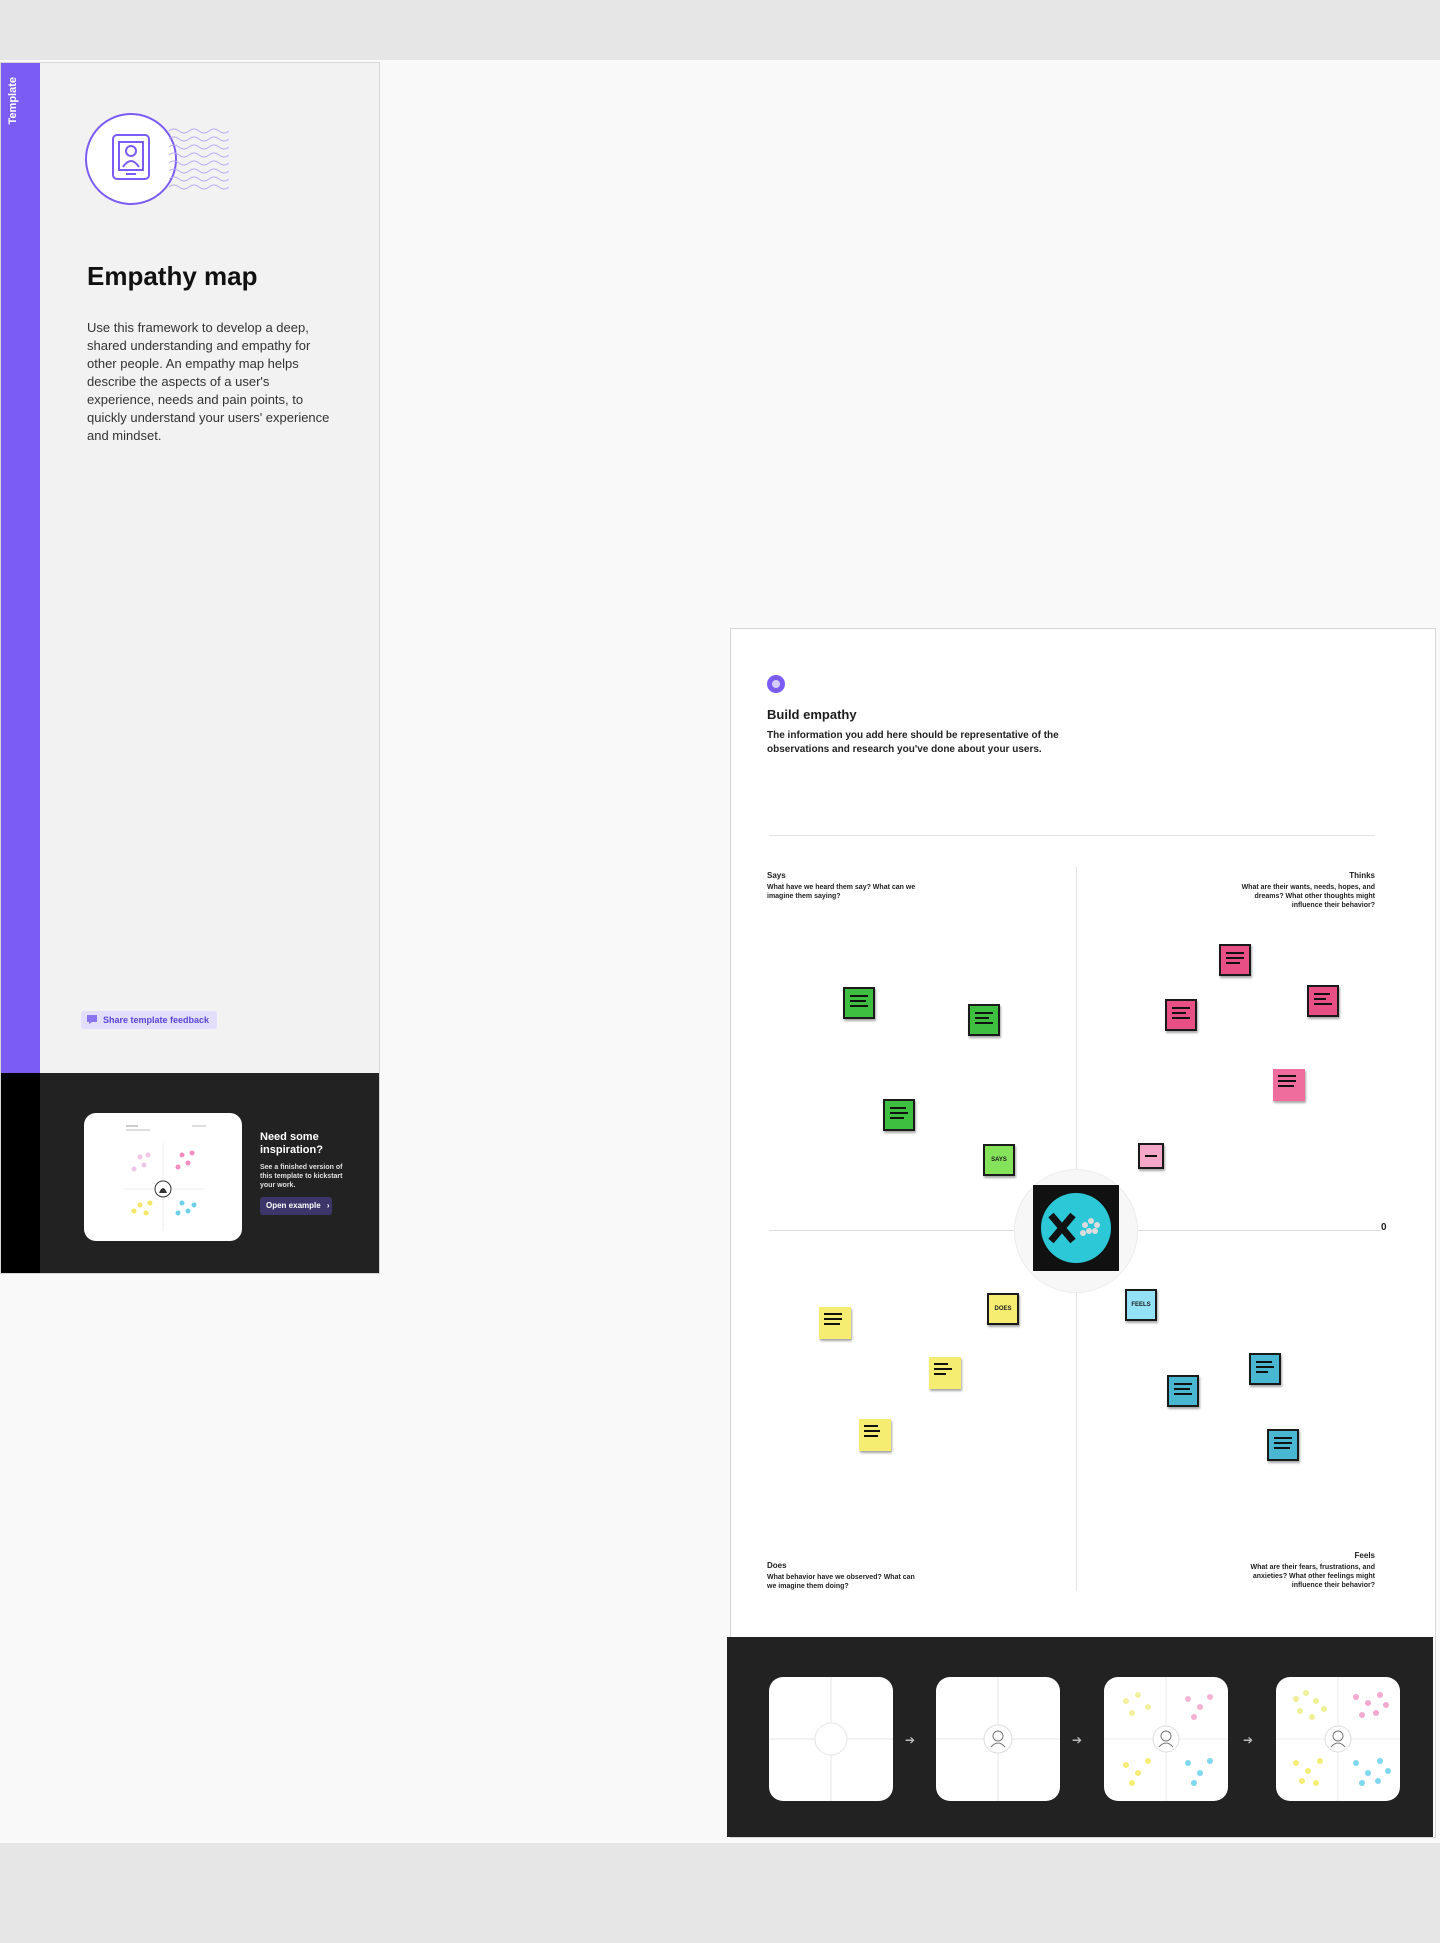 This screenshot has width=1440, height=1943. I want to click on steps-strip: ➔ ➔ ➔, so click(1080, 1737).